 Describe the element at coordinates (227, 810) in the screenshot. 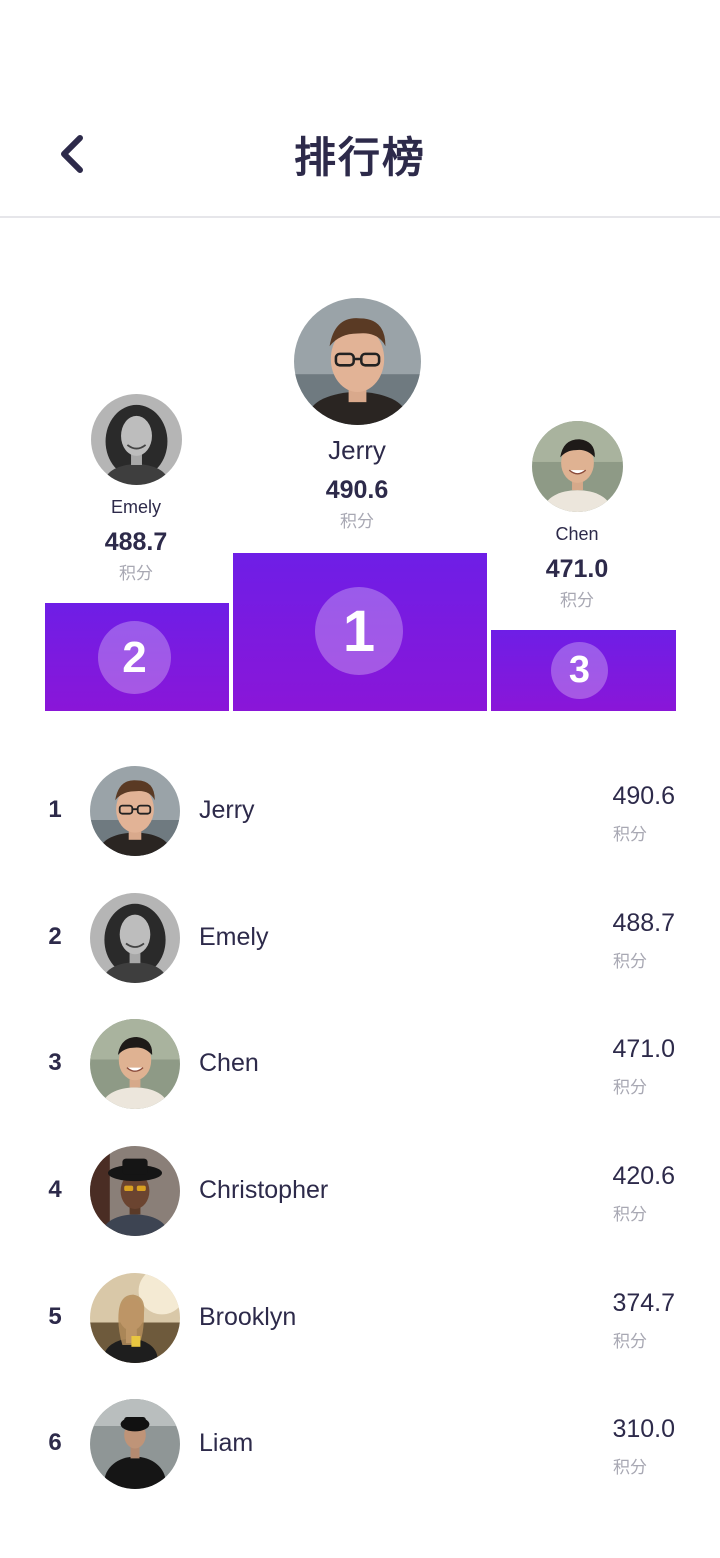

I see `player-name: Jerry` at that location.